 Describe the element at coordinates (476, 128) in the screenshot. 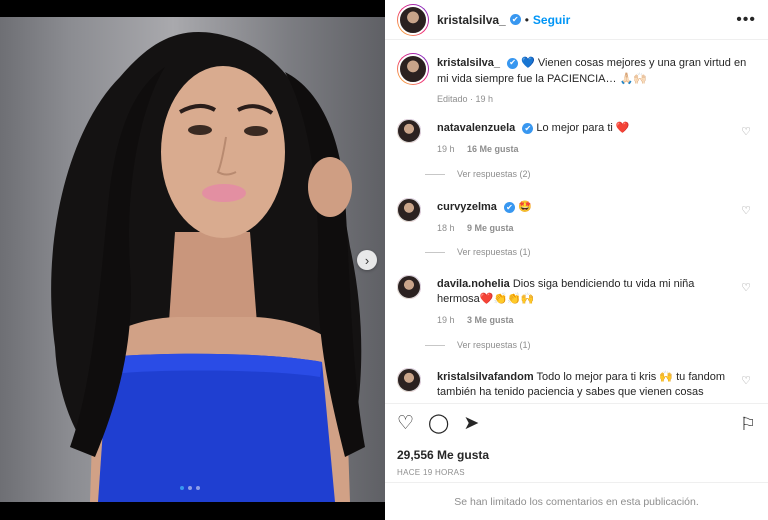

I see `comment-username: natavalenzuela` at that location.